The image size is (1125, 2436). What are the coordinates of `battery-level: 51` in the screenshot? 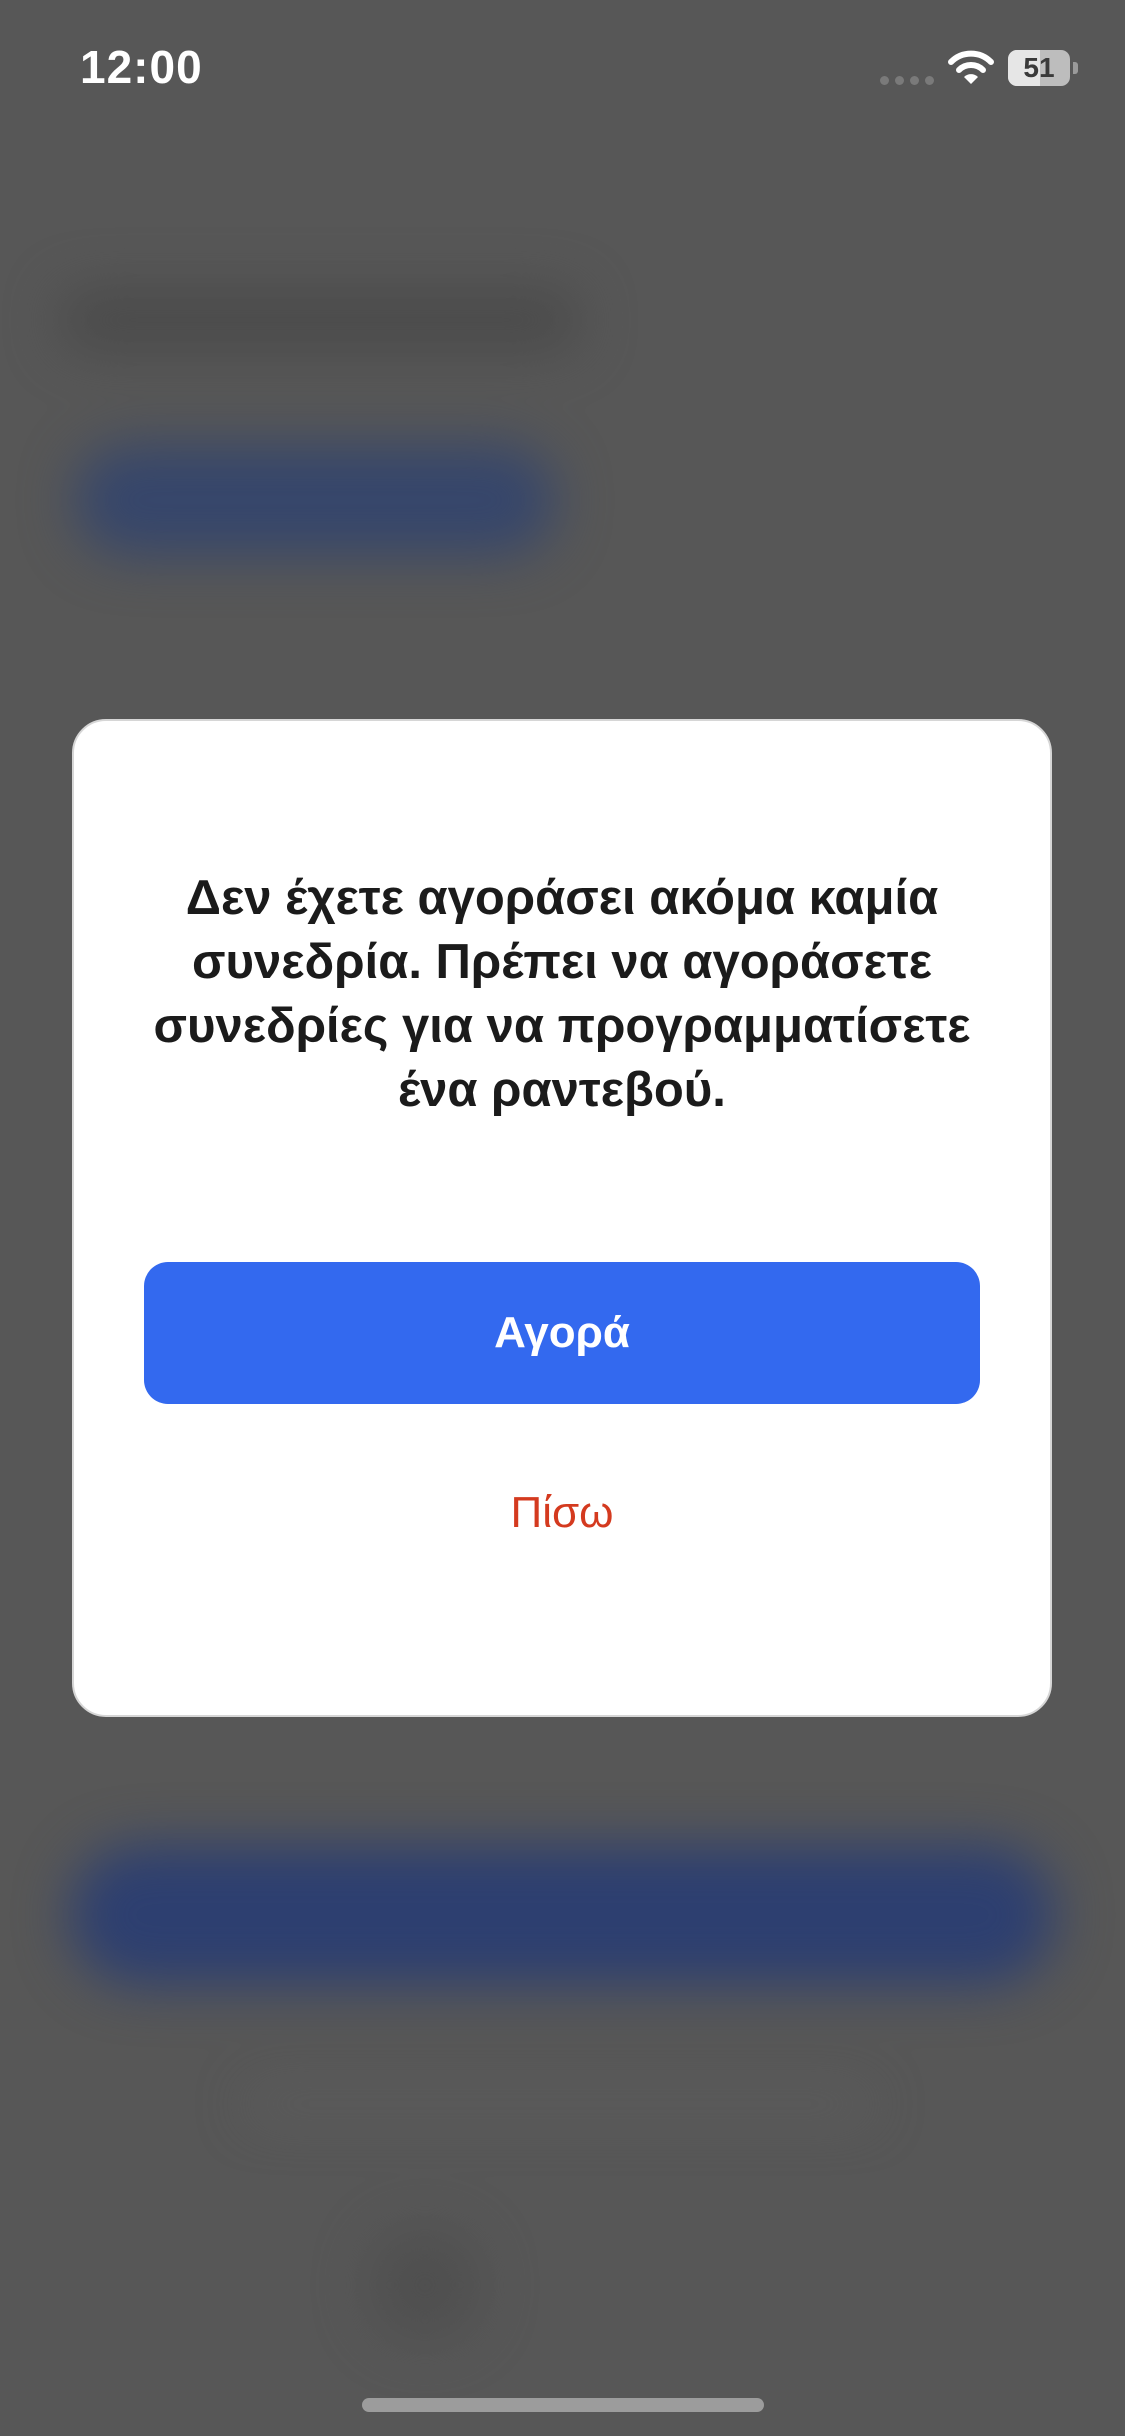 It's located at (1039, 67).